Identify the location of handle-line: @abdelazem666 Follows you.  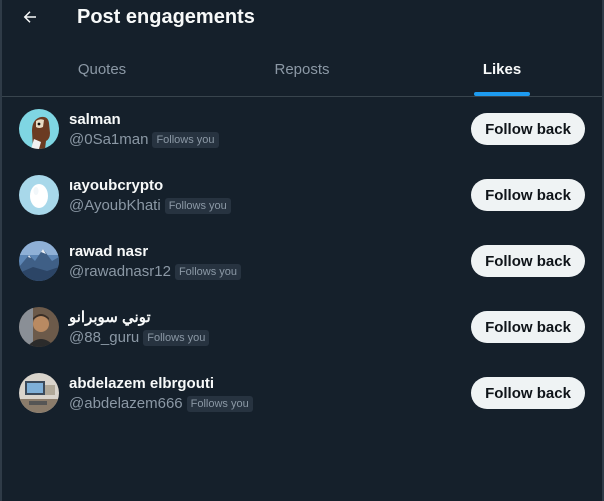
(161, 404).